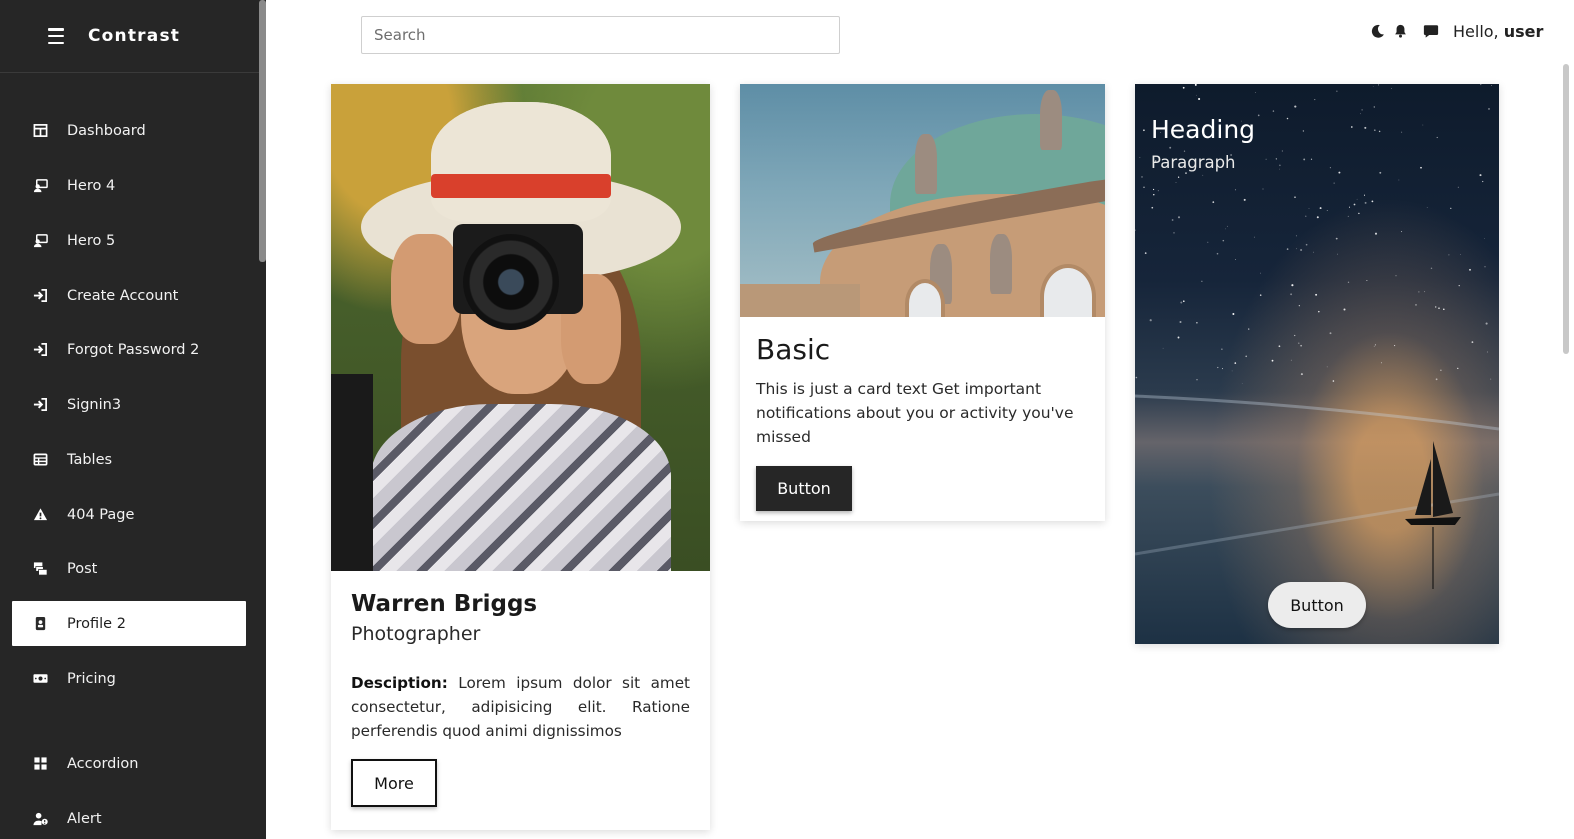 The image size is (1574, 839). I want to click on sidebar-item-label: Hero 5, so click(91, 240).